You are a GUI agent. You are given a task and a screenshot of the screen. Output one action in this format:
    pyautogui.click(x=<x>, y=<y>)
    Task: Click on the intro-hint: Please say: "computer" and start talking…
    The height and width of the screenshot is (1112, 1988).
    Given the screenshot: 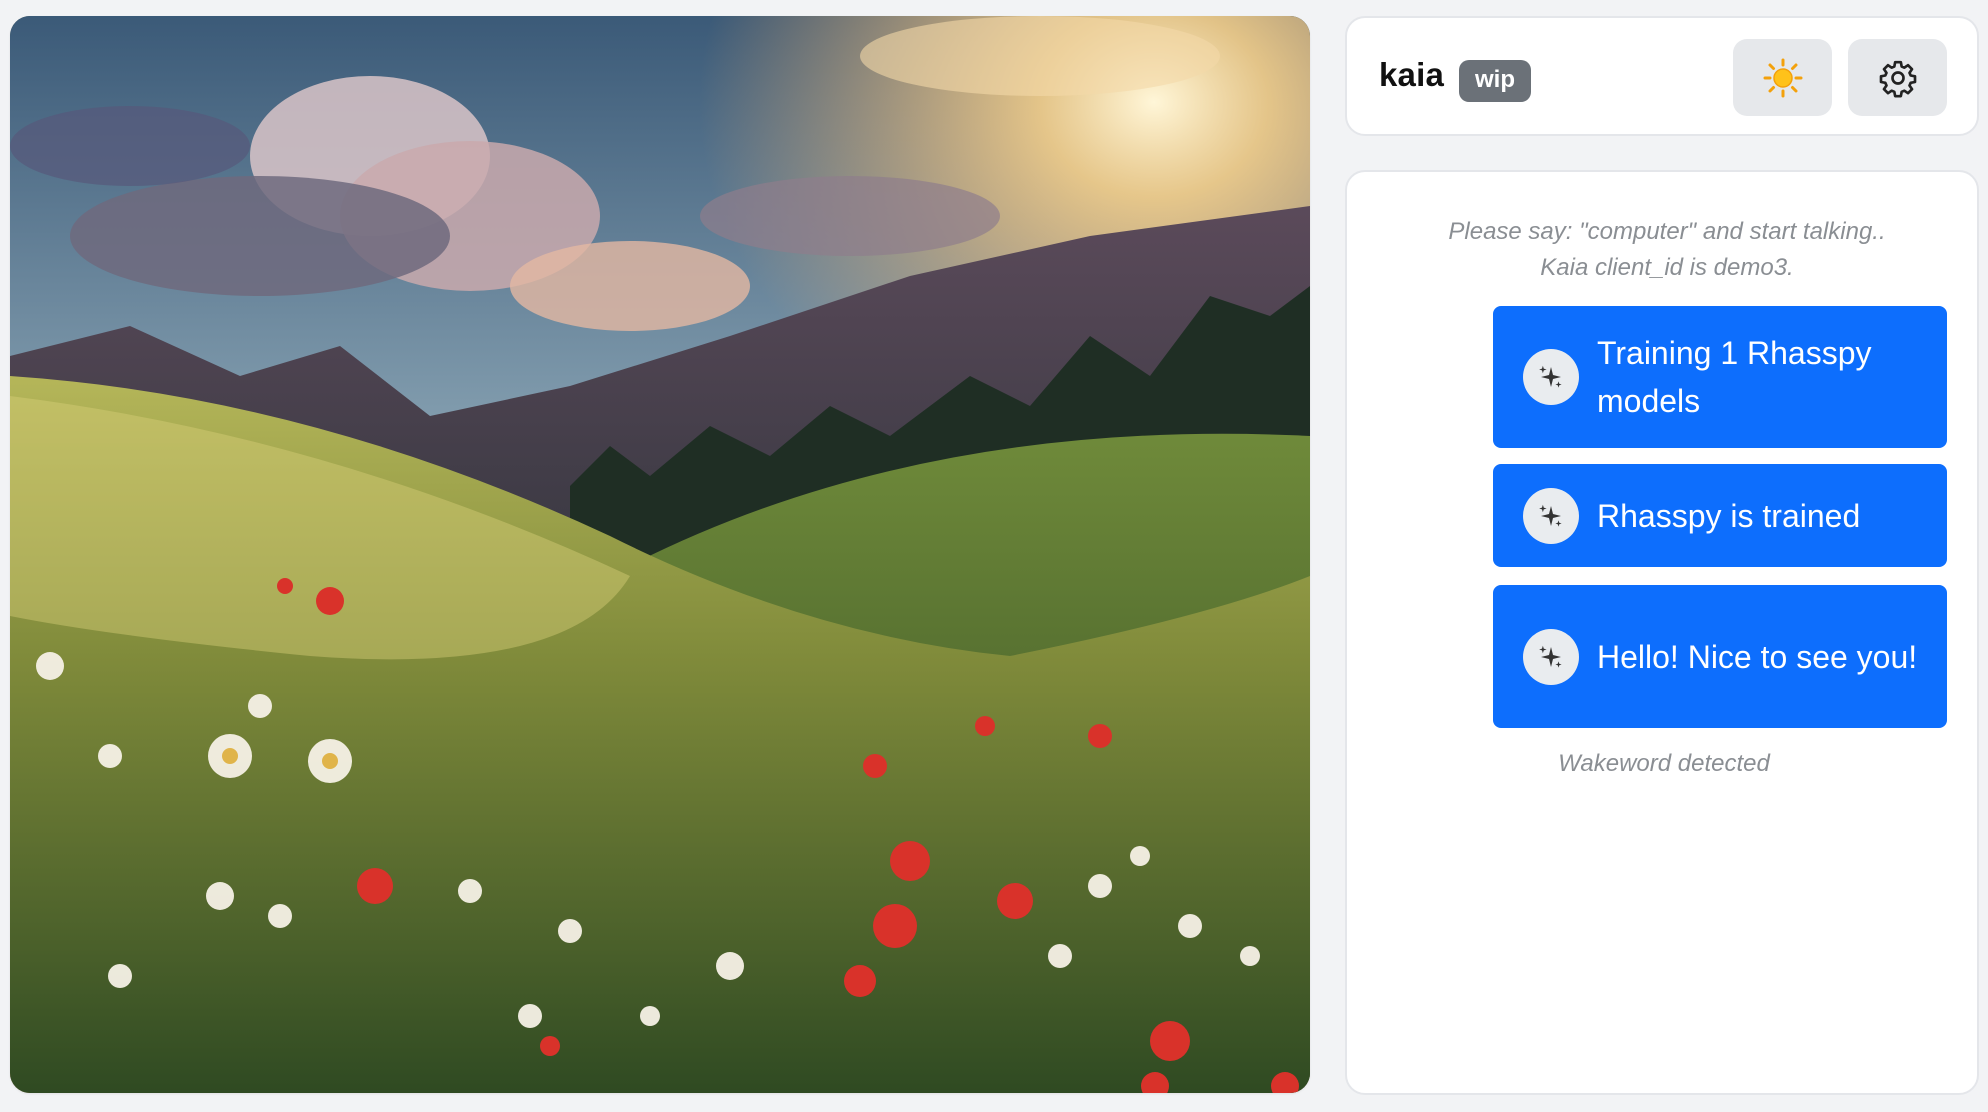 What is the action you would take?
    pyautogui.click(x=1667, y=249)
    